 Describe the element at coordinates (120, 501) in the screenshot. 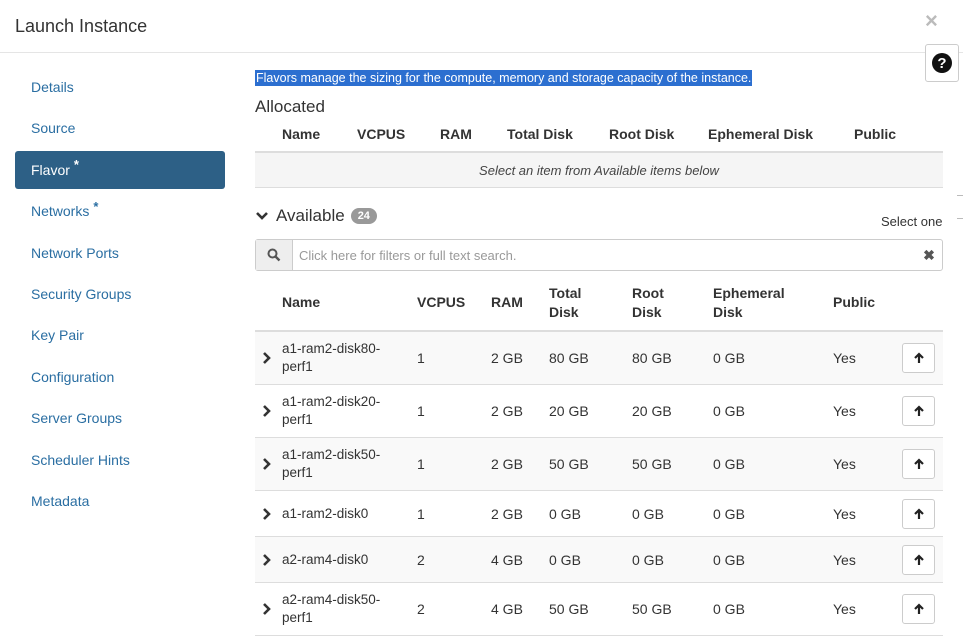

I see `nav-item-metadata: Metadata` at that location.